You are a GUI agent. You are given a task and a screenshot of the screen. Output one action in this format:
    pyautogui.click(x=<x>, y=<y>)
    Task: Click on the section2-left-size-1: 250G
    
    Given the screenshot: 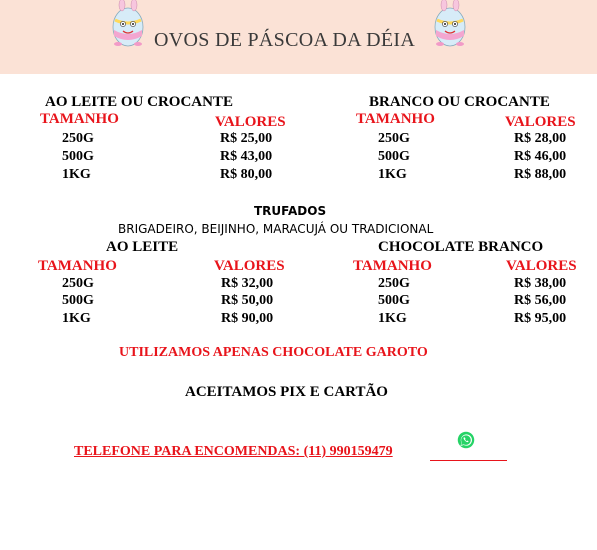 What is the action you would take?
    pyautogui.click(x=78, y=283)
    